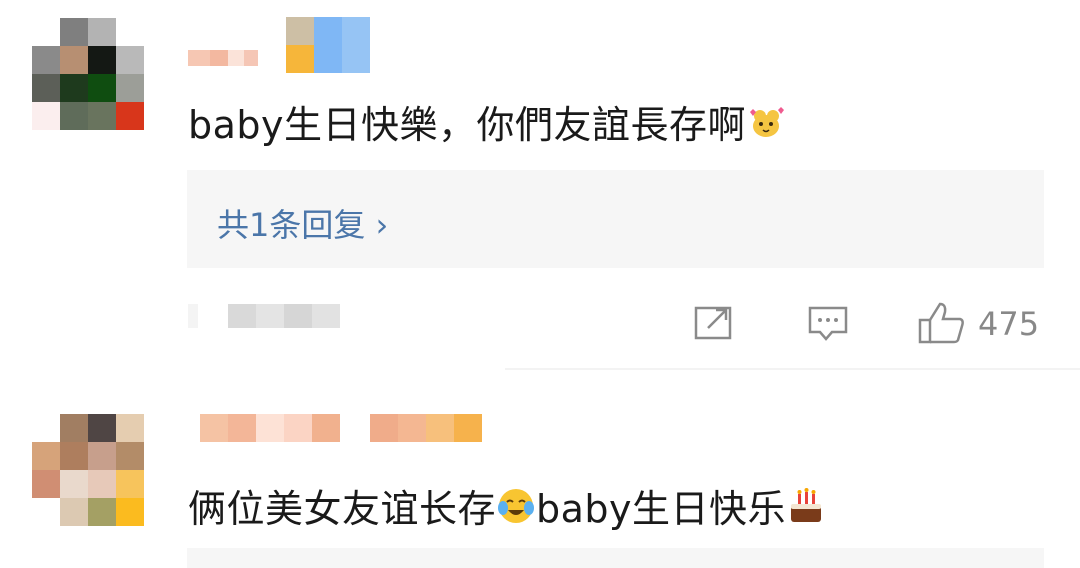 The width and height of the screenshot is (1080, 568). I want to click on comment-text: baby生日快樂，你們友誼長存啊, so click(487, 121).